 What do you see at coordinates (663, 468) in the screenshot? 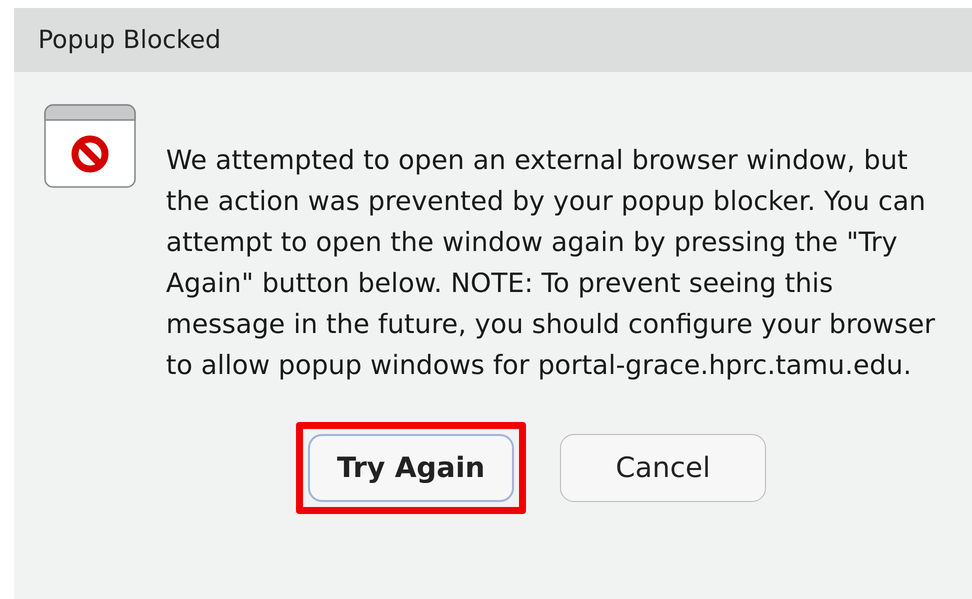
I see `dialog-button: Cancel` at bounding box center [663, 468].